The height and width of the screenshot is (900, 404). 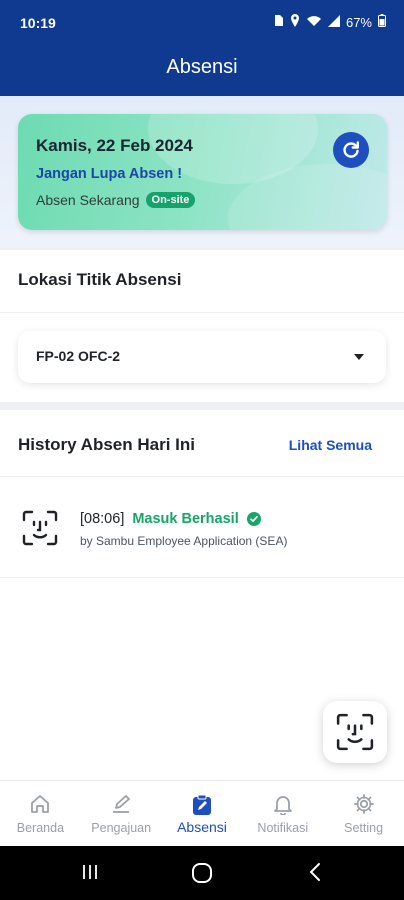 I want to click on history-status: Masuk Berhasil, so click(x=185, y=519).